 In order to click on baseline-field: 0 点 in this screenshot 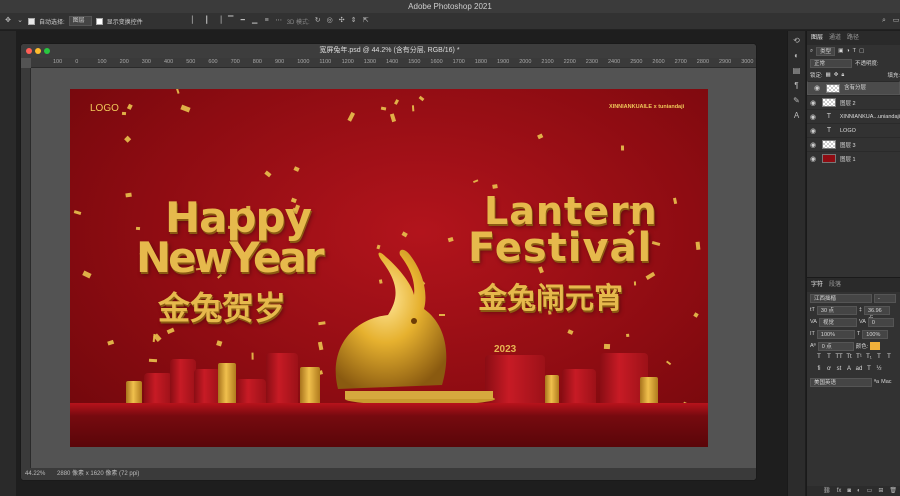, I will do `click(835, 346)`.